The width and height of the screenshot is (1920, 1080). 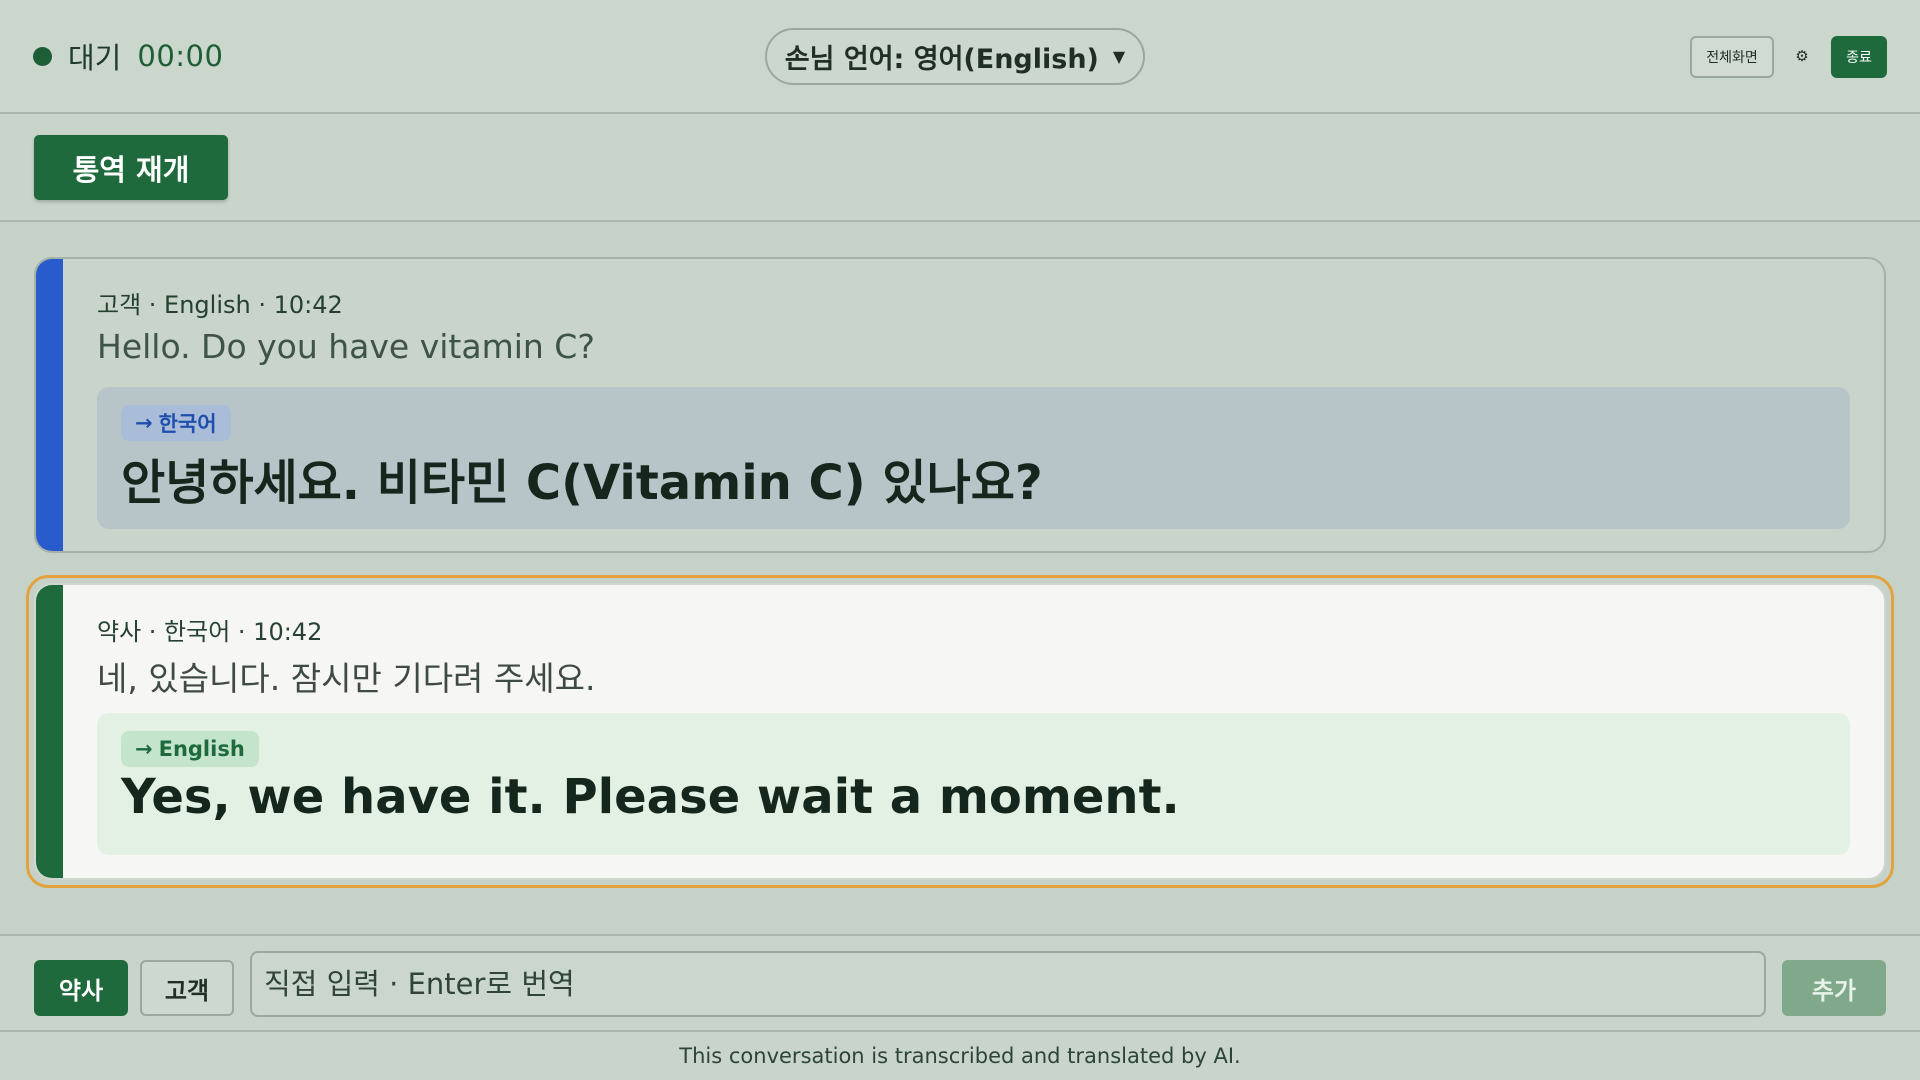 What do you see at coordinates (49, 405) in the screenshot?
I see `customer-accent-bar` at bounding box center [49, 405].